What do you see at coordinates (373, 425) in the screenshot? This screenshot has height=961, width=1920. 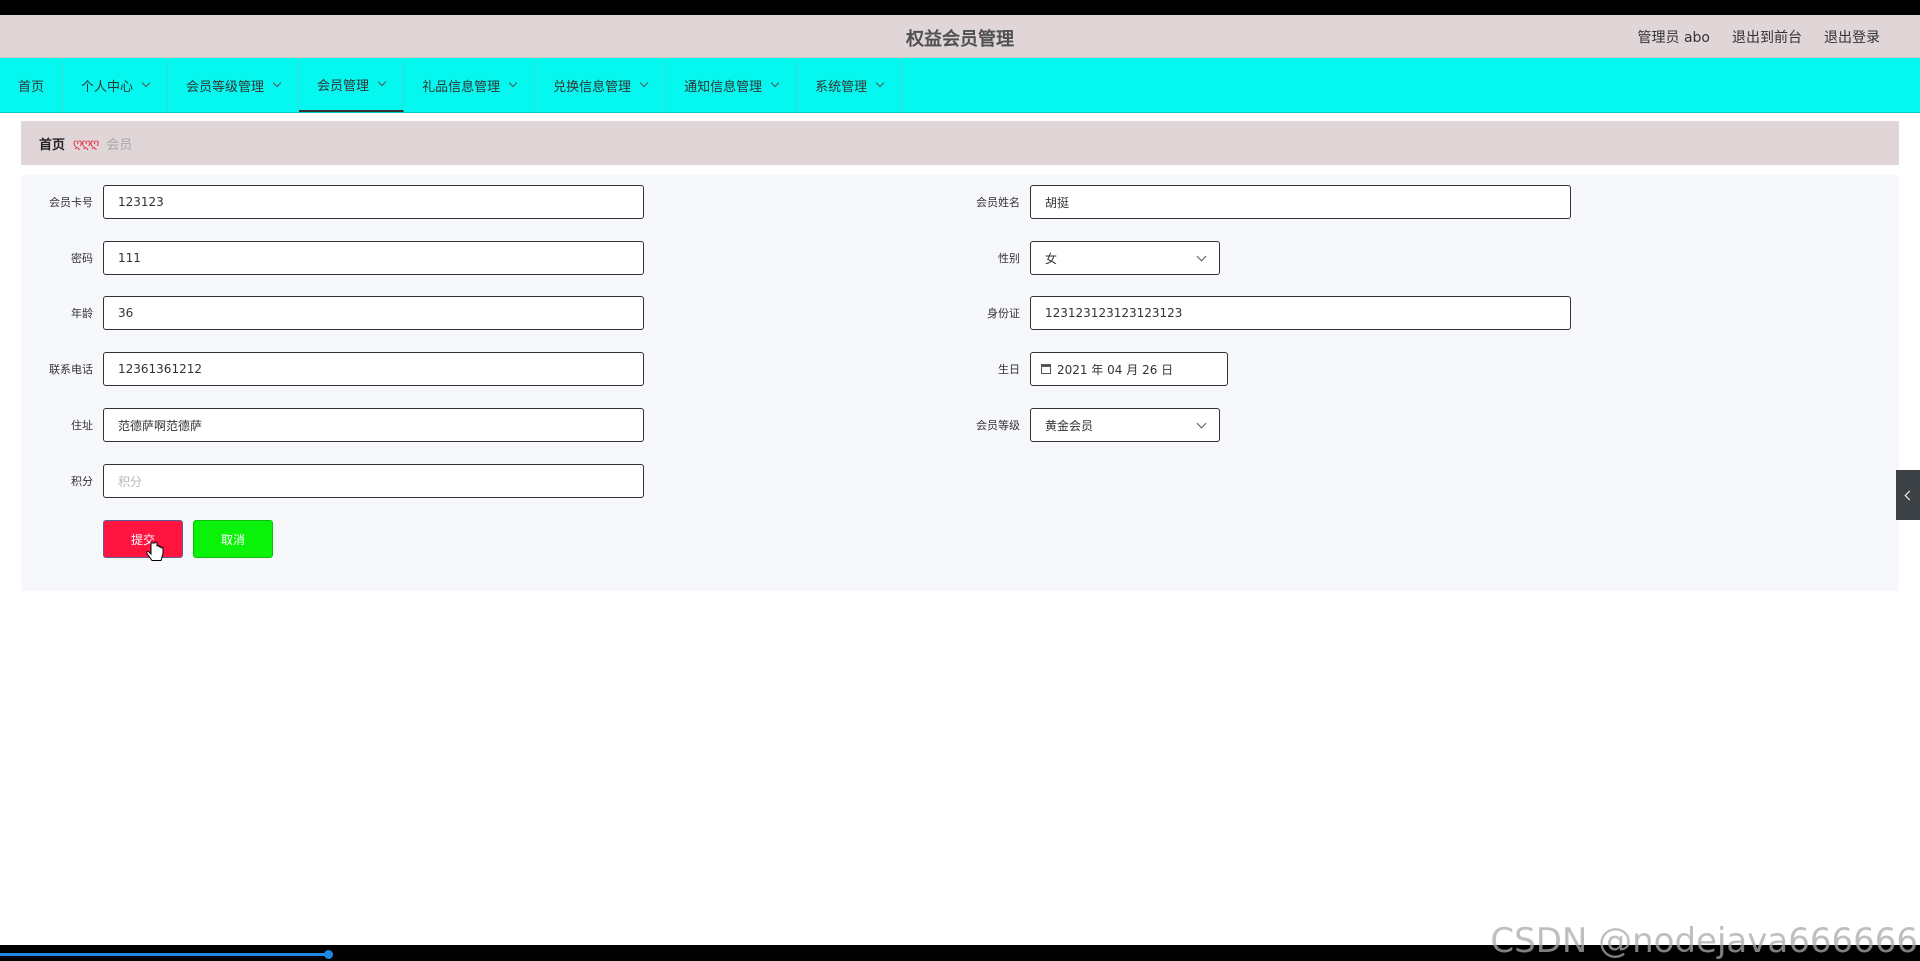 I see `address-input: 范德萨啊范德萨` at bounding box center [373, 425].